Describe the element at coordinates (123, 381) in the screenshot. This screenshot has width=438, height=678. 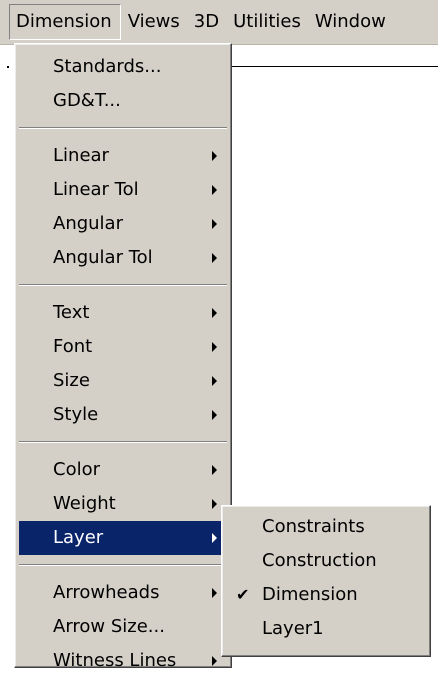
I see `menu-item-size: Size` at that location.